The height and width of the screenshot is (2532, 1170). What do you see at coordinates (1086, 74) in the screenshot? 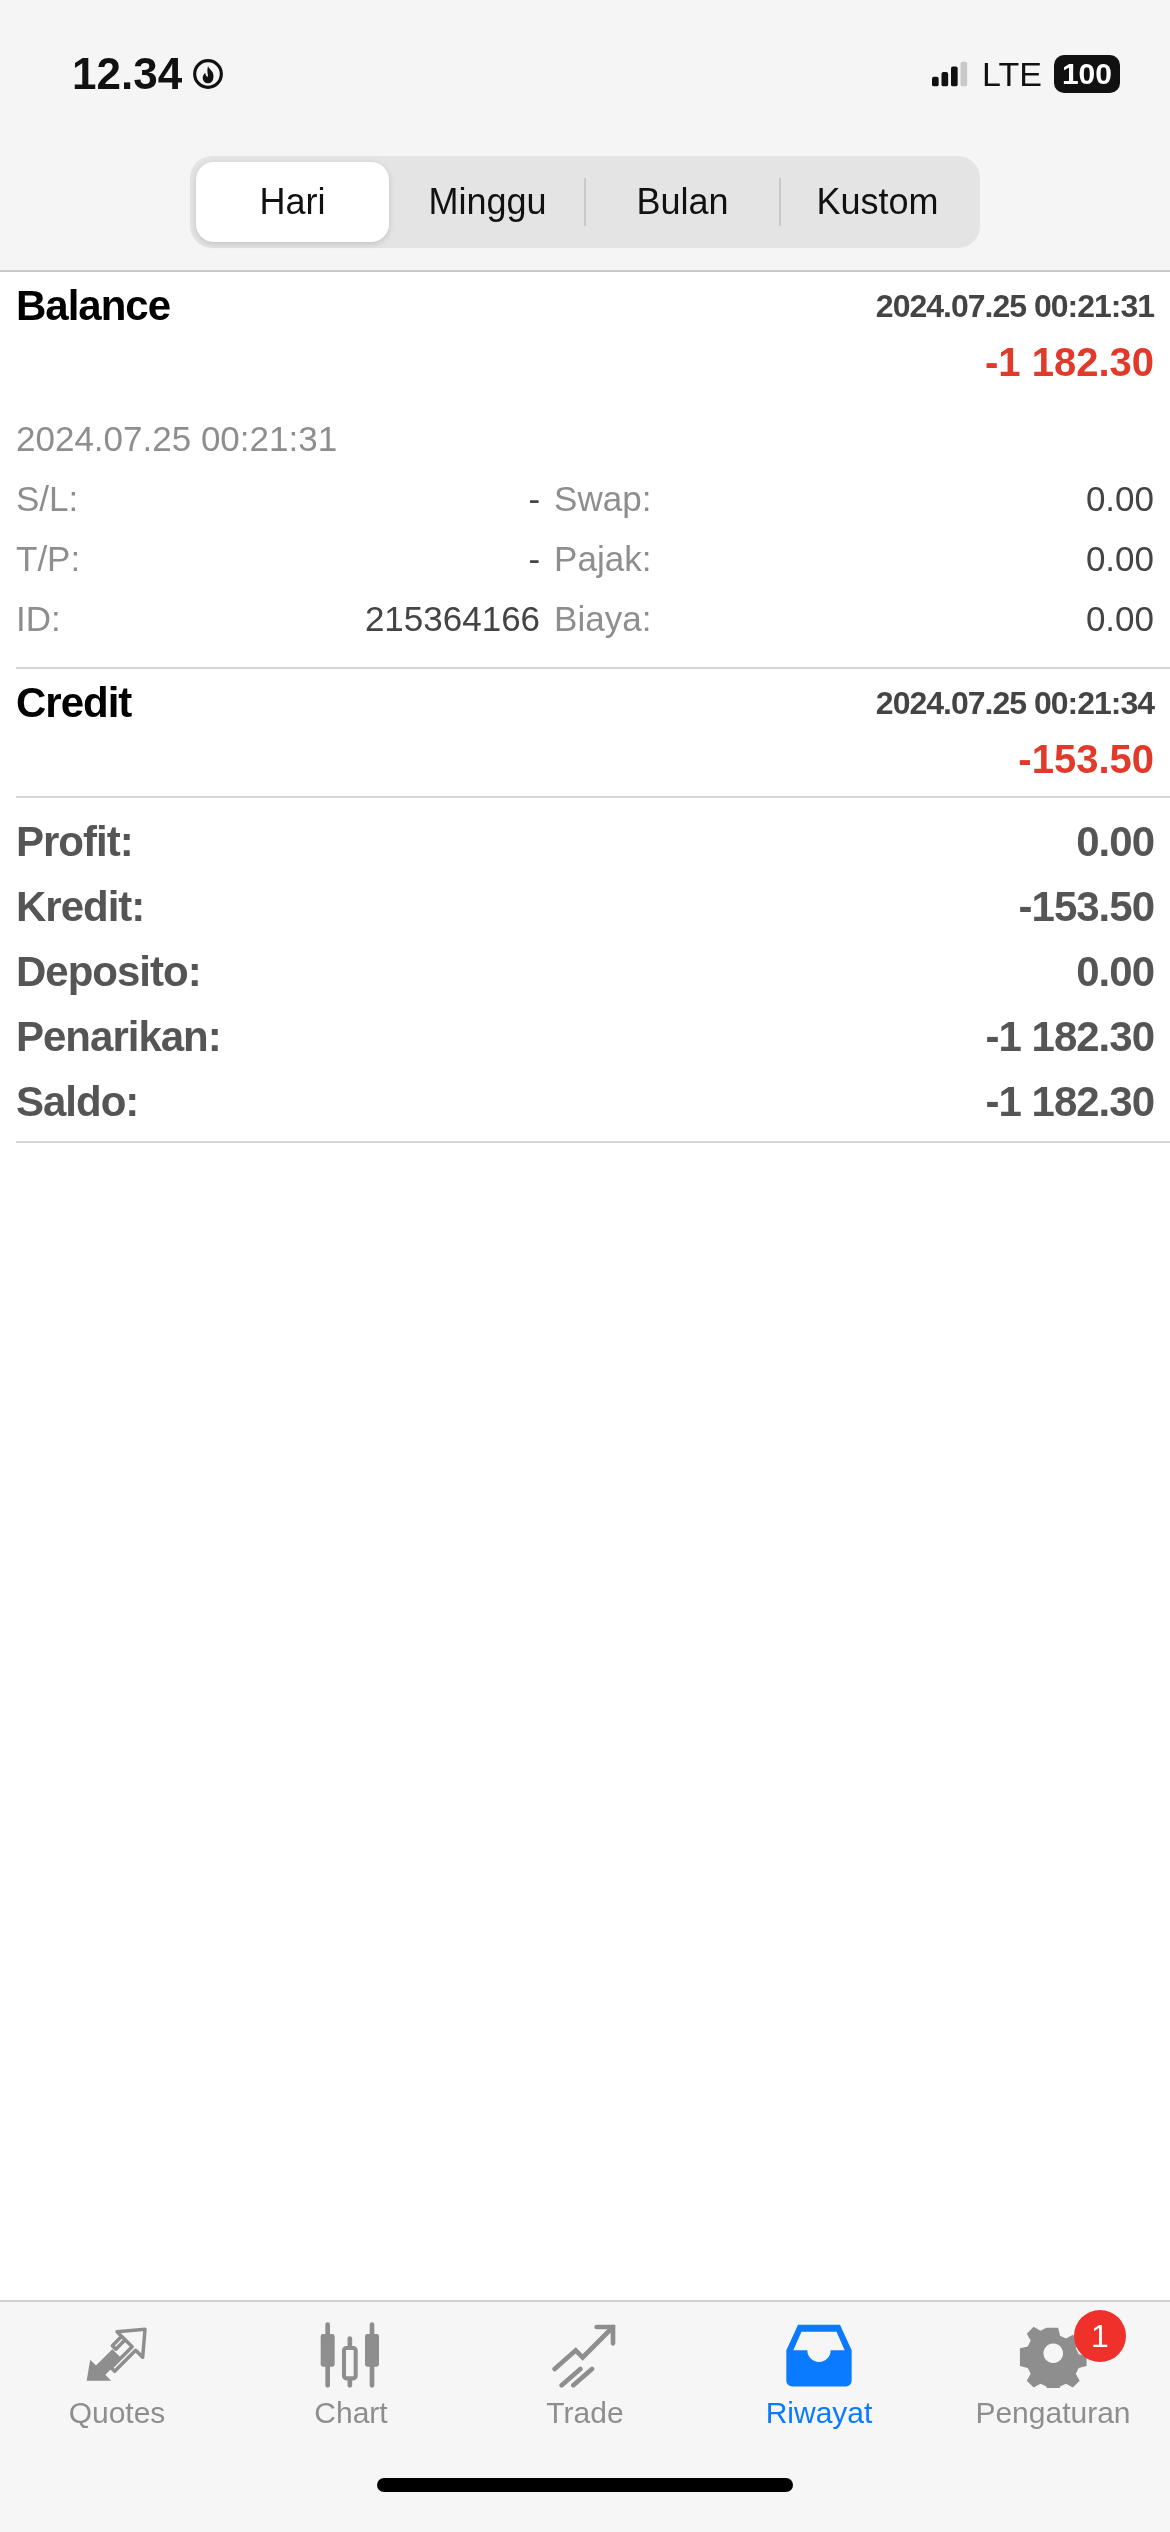
I see `battery-indicator: 100` at bounding box center [1086, 74].